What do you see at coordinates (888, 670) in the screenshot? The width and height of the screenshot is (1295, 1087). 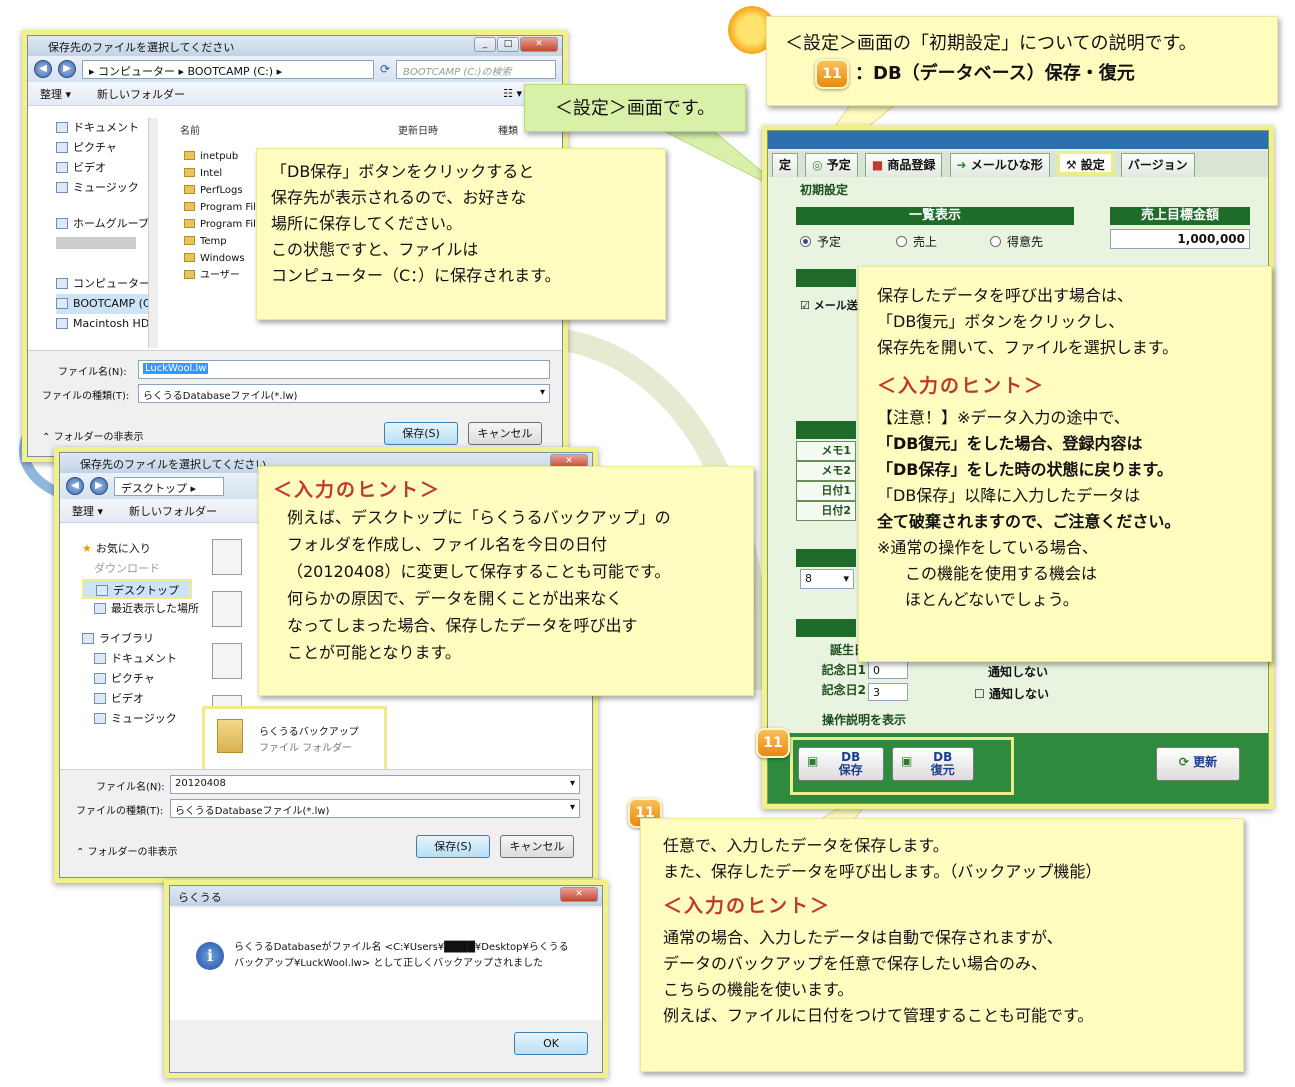 I see `anniversary1-days: 0` at bounding box center [888, 670].